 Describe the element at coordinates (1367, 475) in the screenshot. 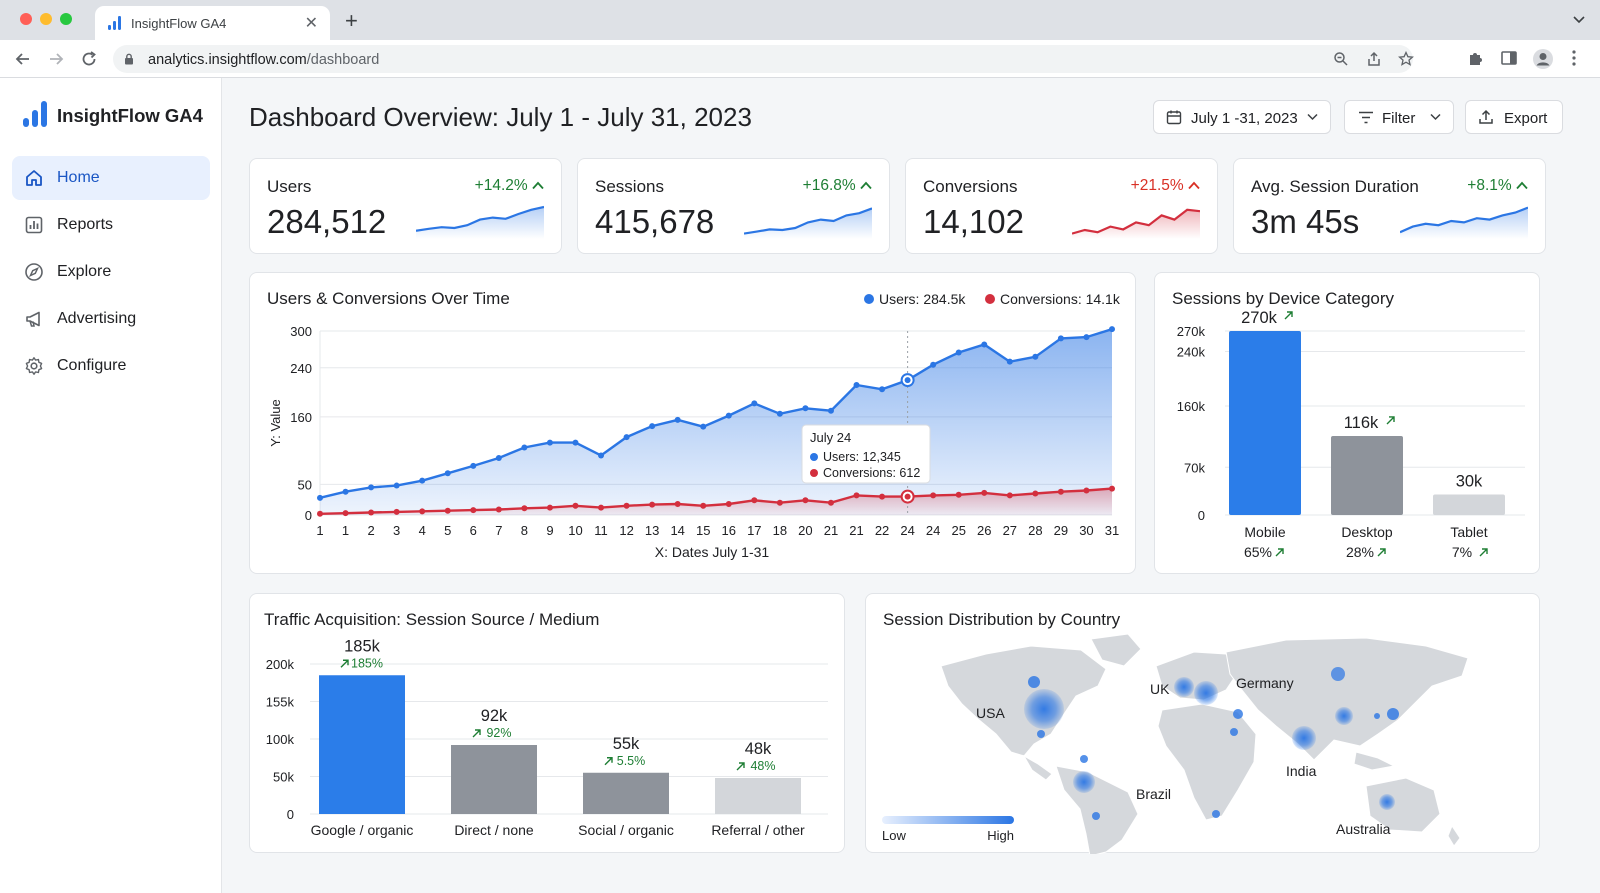

I see `bar-desktop` at that location.